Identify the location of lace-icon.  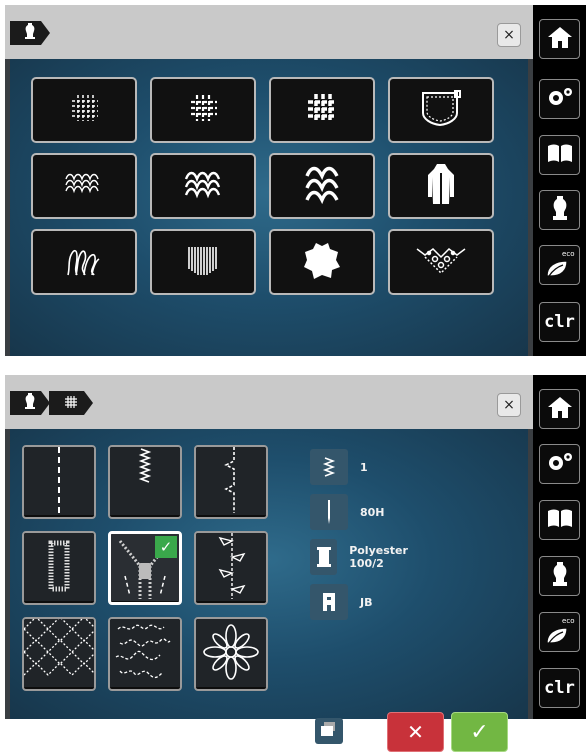
(441, 262).